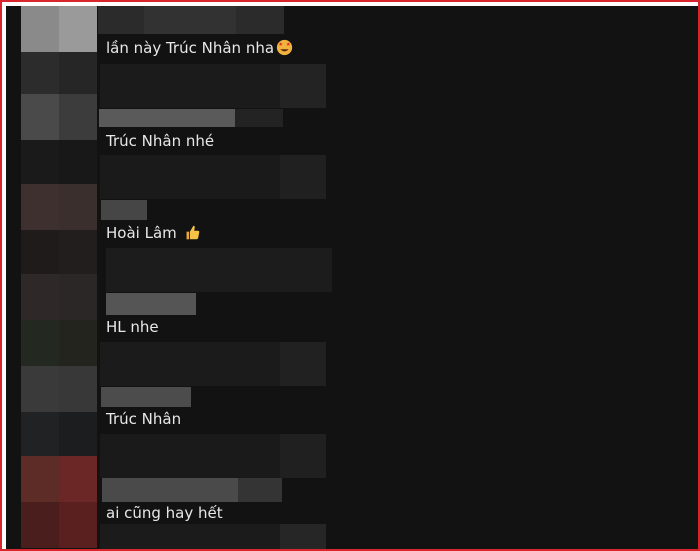 This screenshot has height=551, width=700. I want to click on comment-5-text: Trúc Nhân, so click(144, 419).